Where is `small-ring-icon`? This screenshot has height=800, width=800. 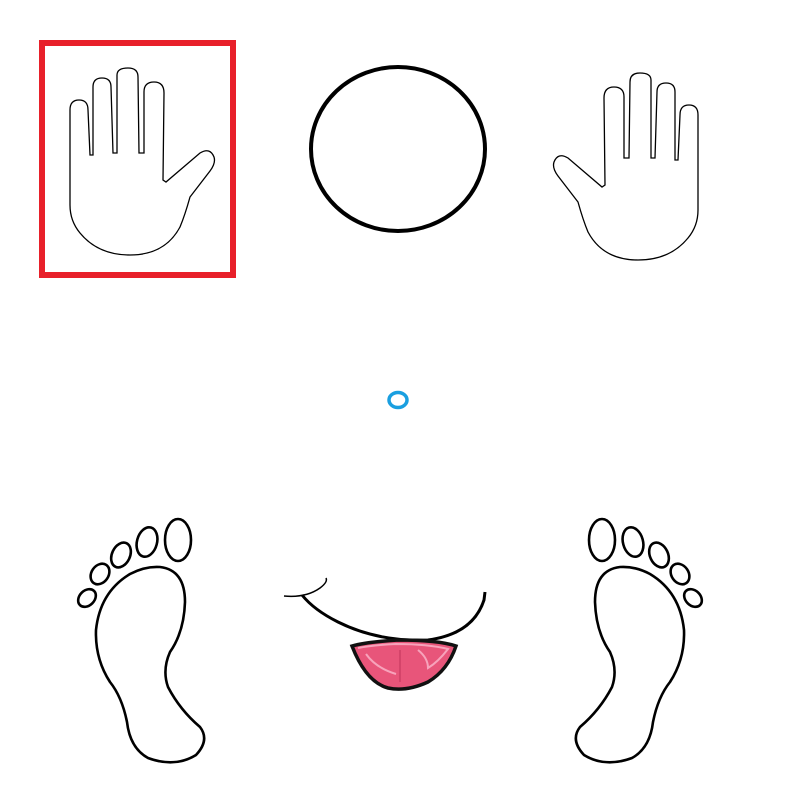 small-ring-icon is located at coordinates (398, 400).